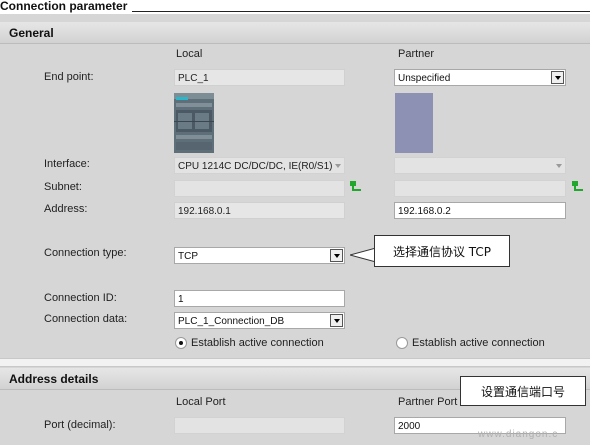 This screenshot has width=590, height=445. I want to click on end-point-partner-value: Unspecified, so click(424, 78).